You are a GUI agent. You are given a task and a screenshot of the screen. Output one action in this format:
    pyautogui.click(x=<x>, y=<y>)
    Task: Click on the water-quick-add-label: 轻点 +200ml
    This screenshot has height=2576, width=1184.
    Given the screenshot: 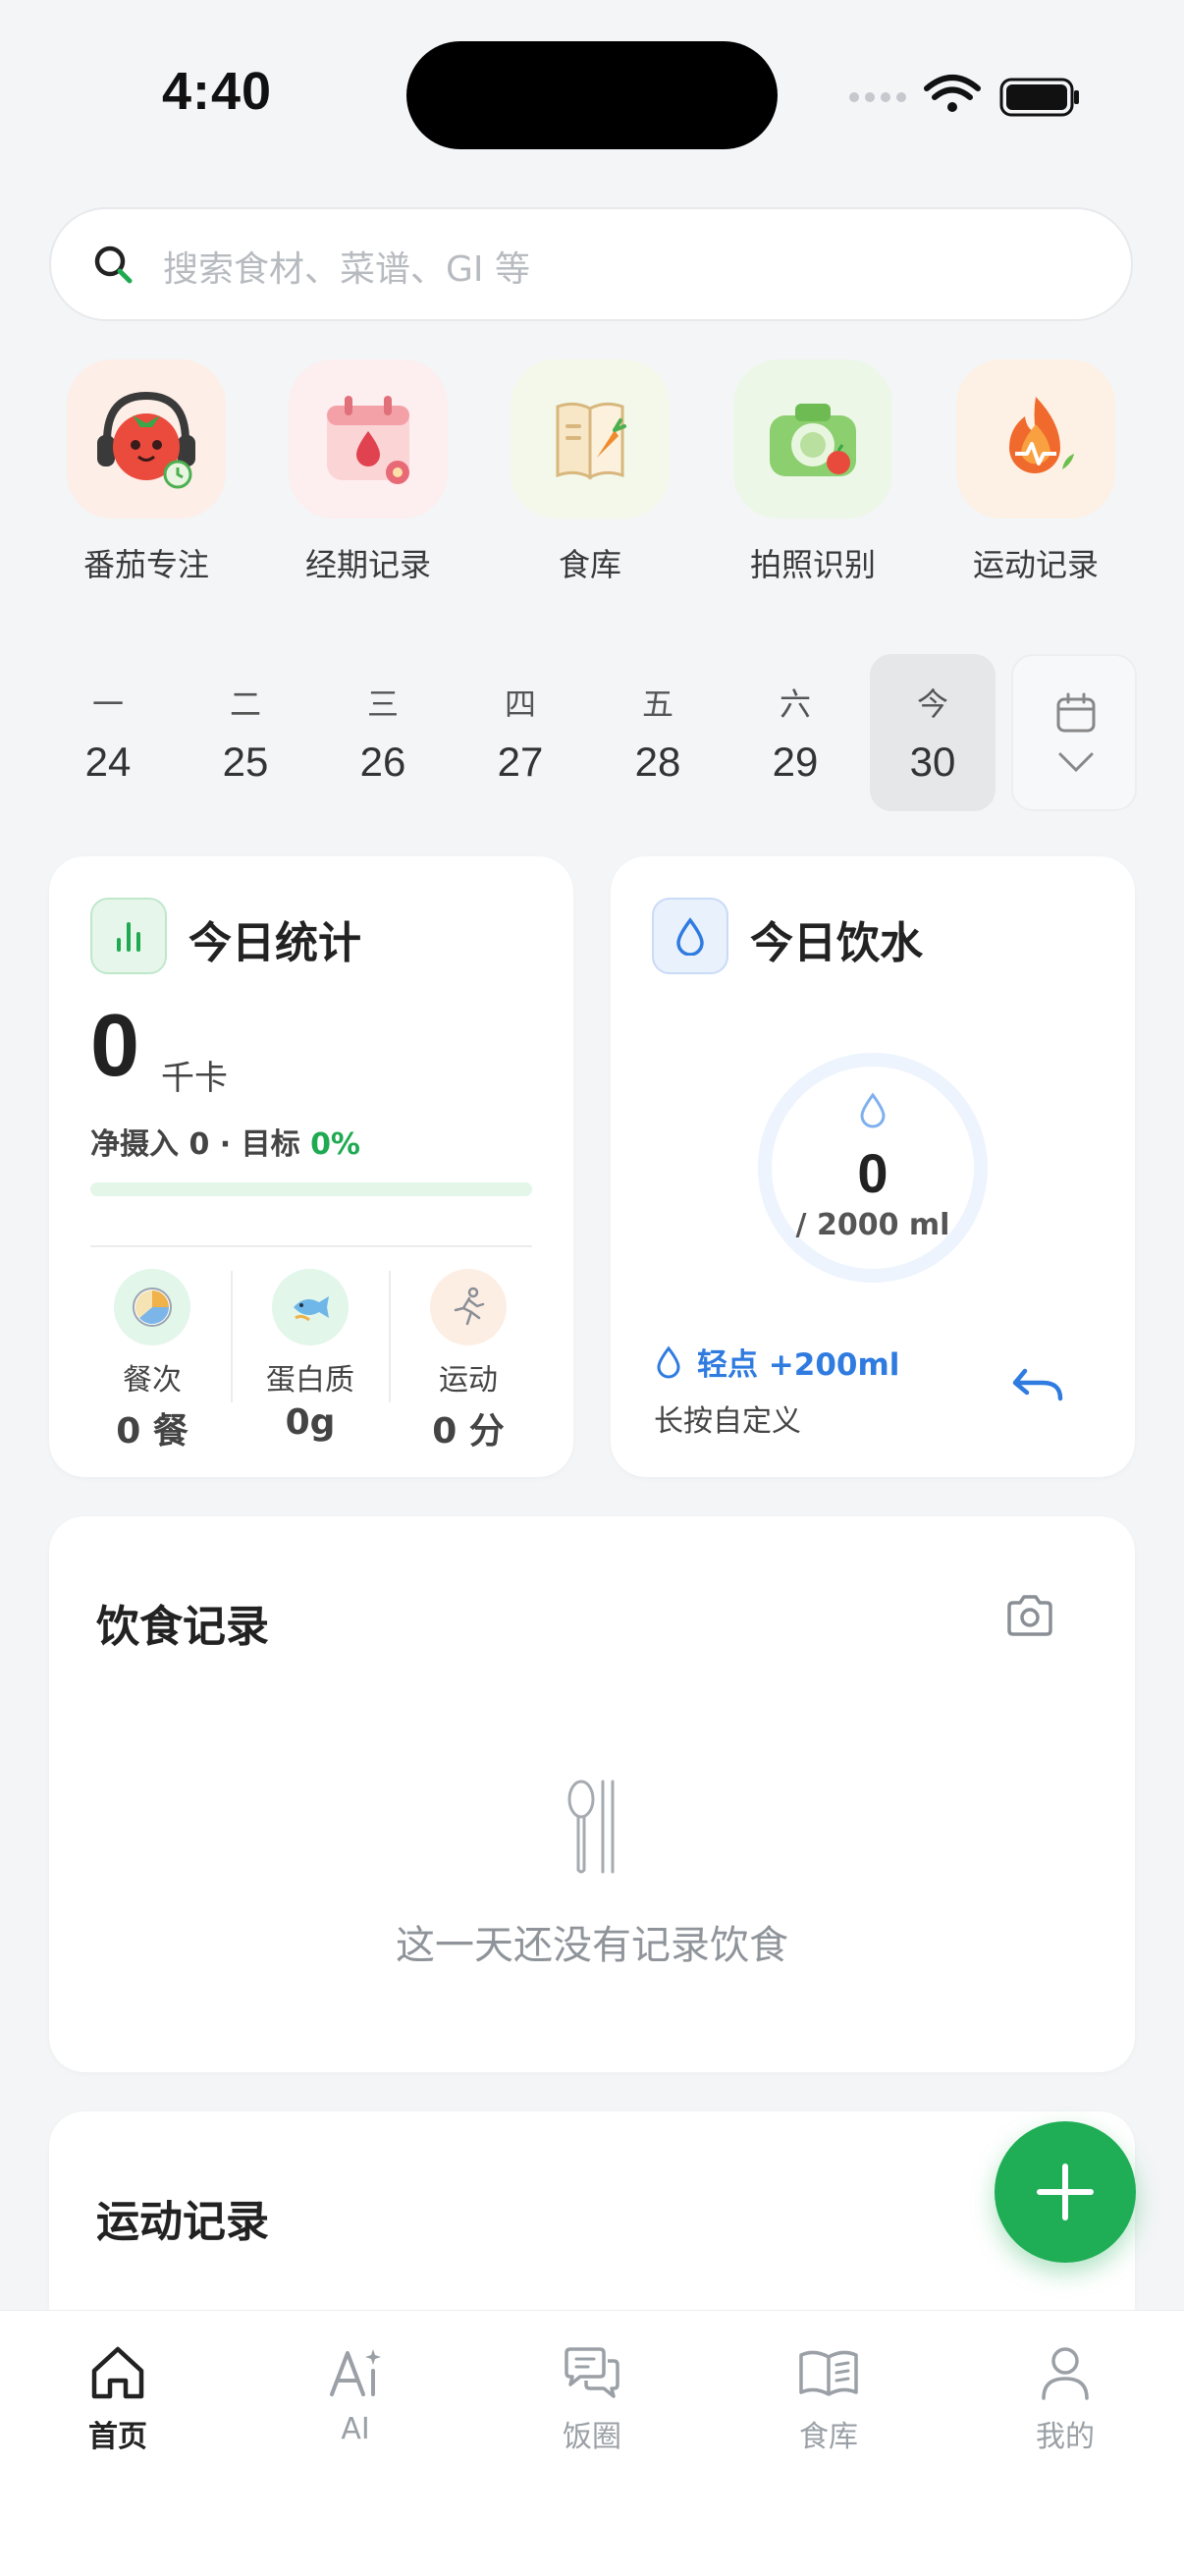 What is the action you would take?
    pyautogui.click(x=799, y=1365)
    